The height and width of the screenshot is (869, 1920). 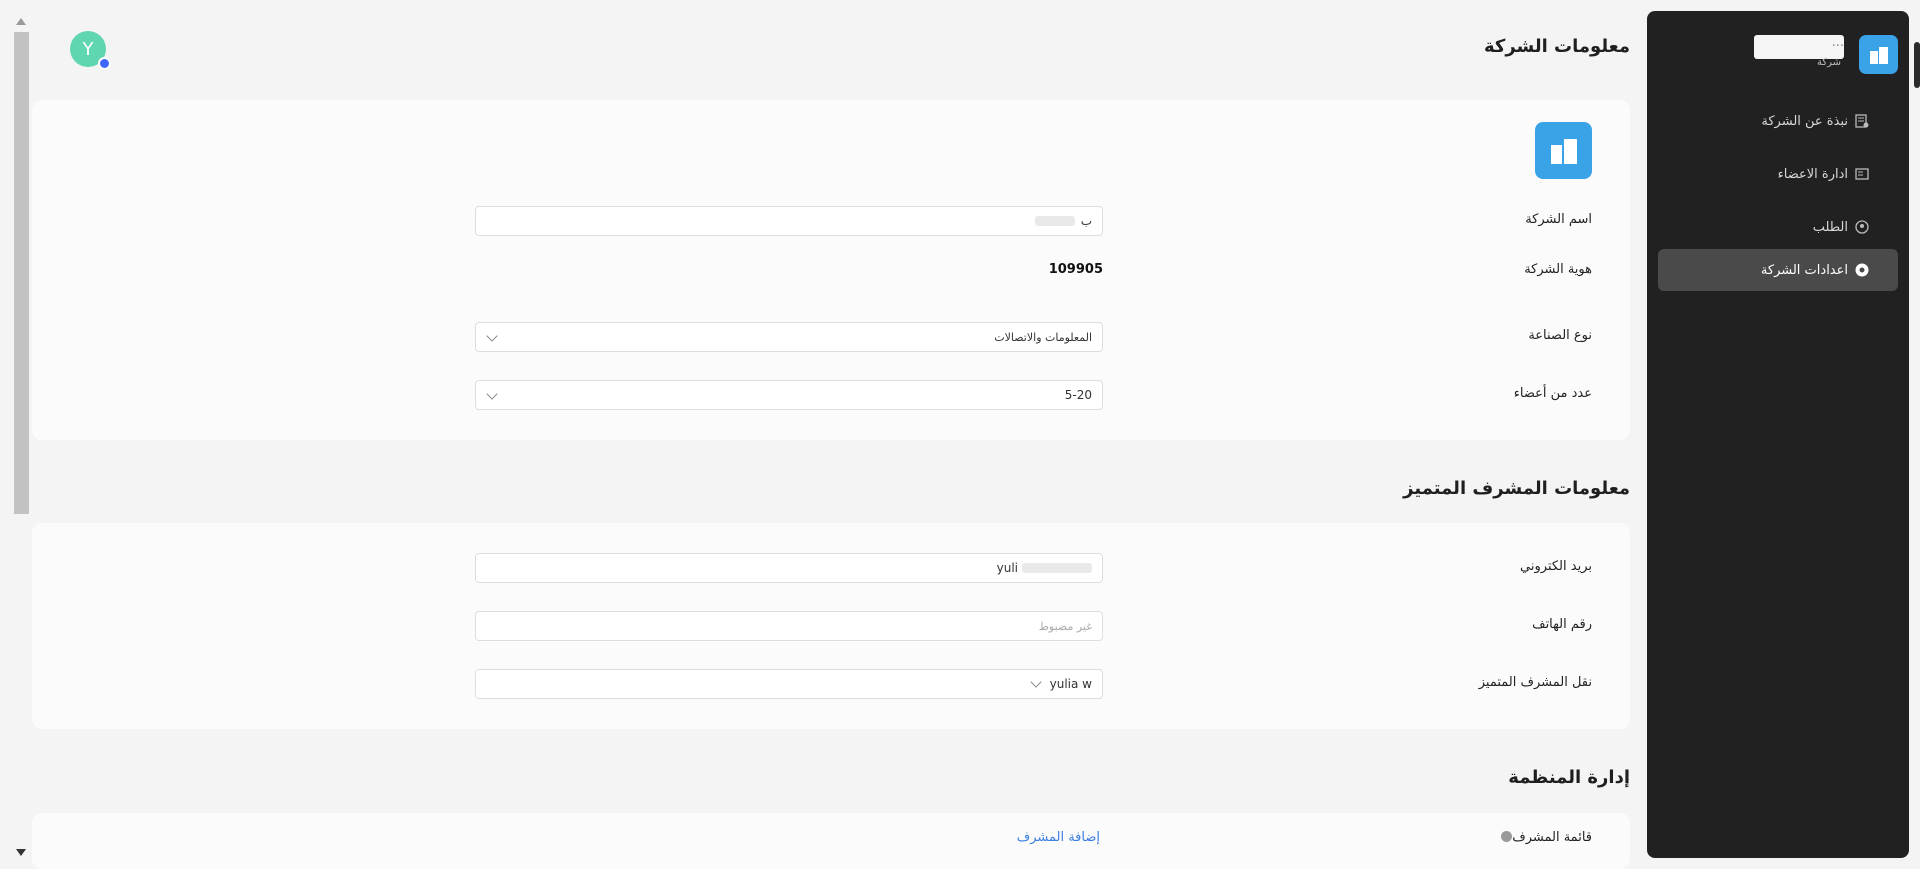 I want to click on email-label: بريد الكتروني, so click(x=1556, y=566).